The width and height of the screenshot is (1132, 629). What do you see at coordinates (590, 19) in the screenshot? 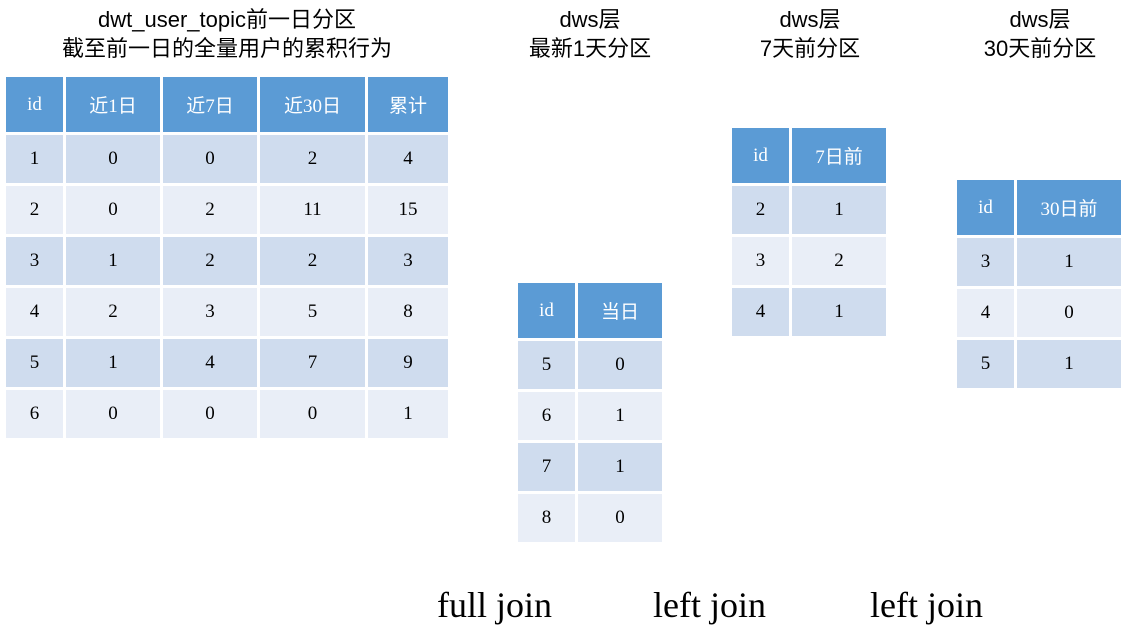
I see `dws-1d-title-line-1: dws层` at bounding box center [590, 19].